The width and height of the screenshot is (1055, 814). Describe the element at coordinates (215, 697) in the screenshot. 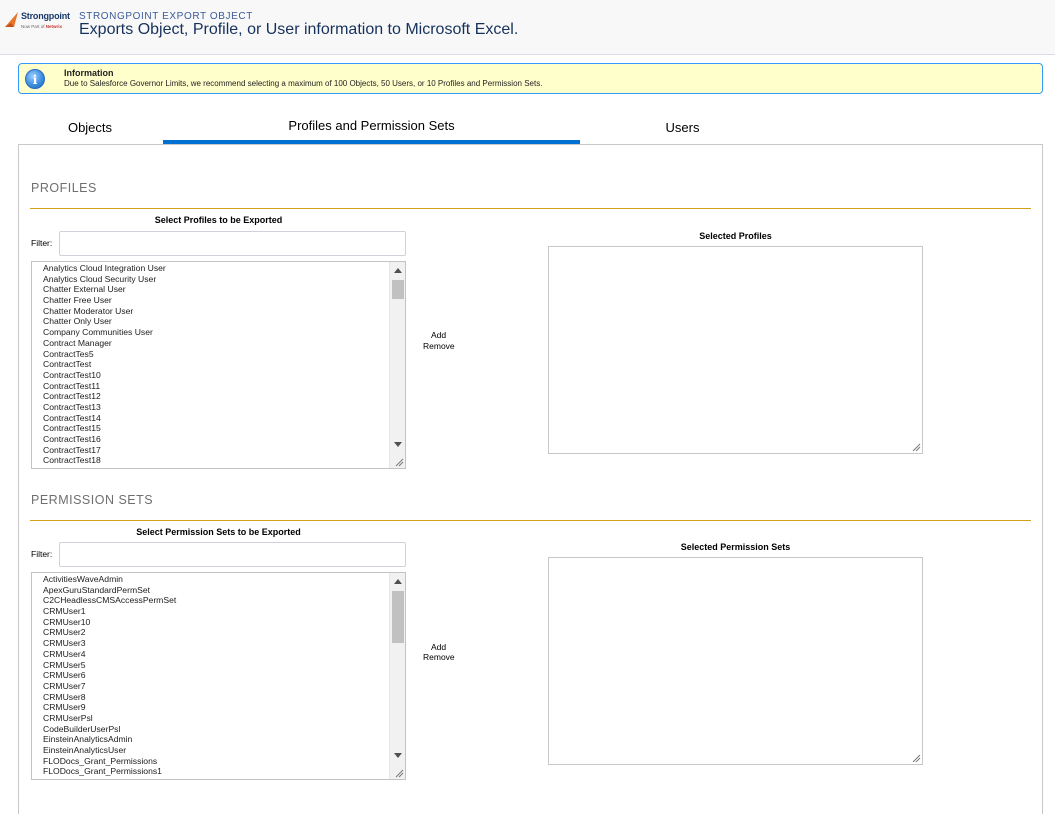

I see `list-item: CRMUser8` at that location.